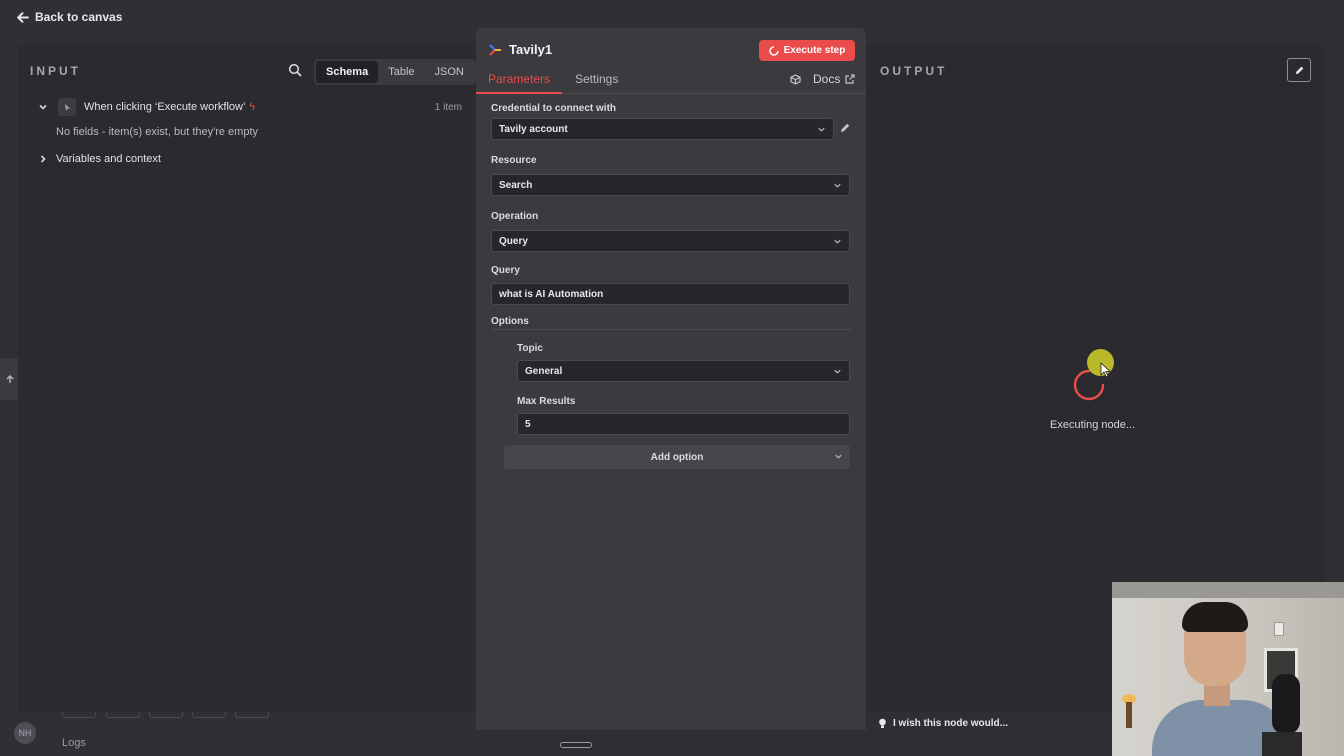 The image size is (1344, 756). Describe the element at coordinates (510, 321) in the screenshot. I see `options-label: Options` at that location.